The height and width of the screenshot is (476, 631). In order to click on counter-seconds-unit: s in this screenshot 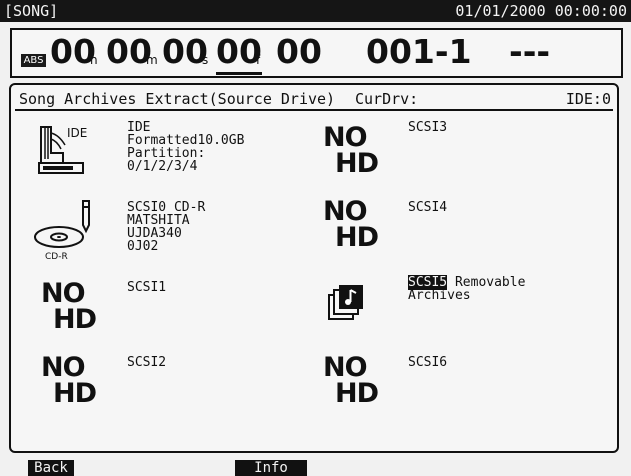, I will do `click(205, 60)`.